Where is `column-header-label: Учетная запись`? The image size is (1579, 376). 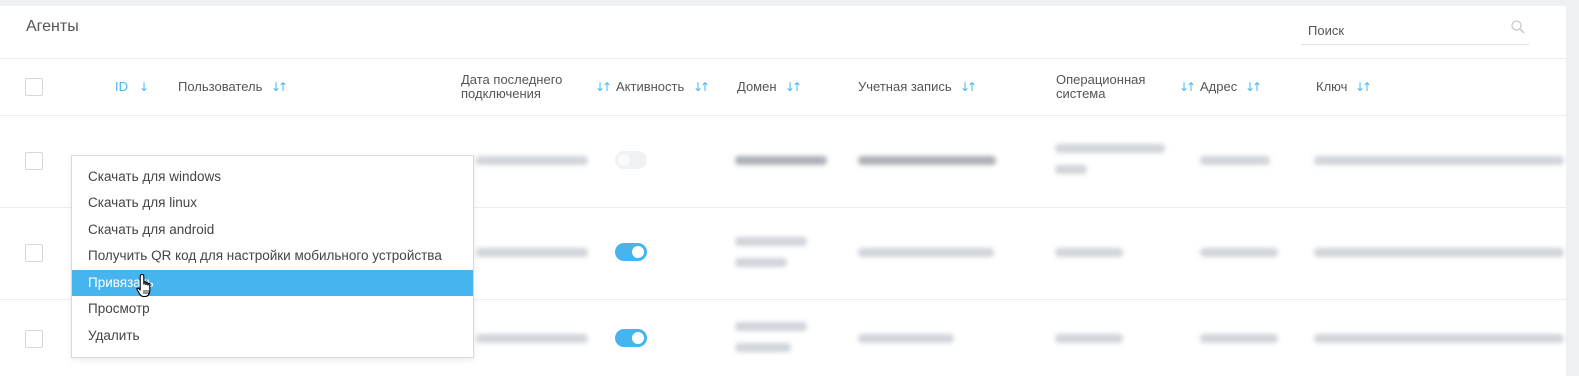 column-header-label: Учетная запись is located at coordinates (905, 86).